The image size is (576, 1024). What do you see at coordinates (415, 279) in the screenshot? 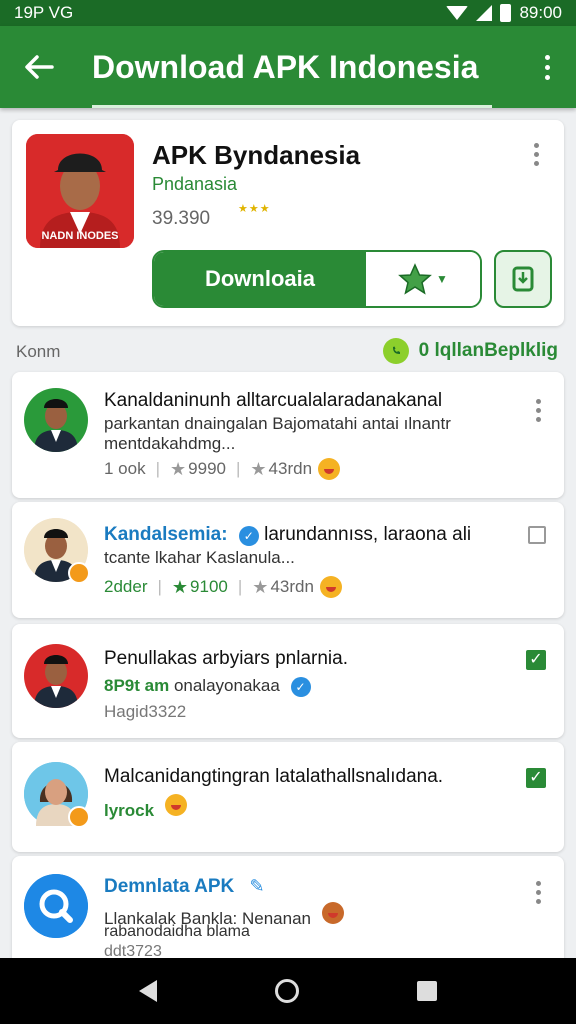
I see `star-icon` at bounding box center [415, 279].